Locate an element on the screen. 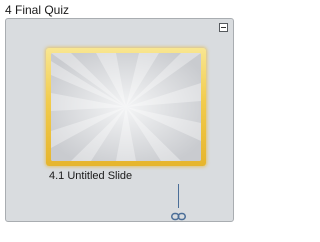 The image size is (320, 242). group-title: 4 Final Quiz is located at coordinates (37, 10).